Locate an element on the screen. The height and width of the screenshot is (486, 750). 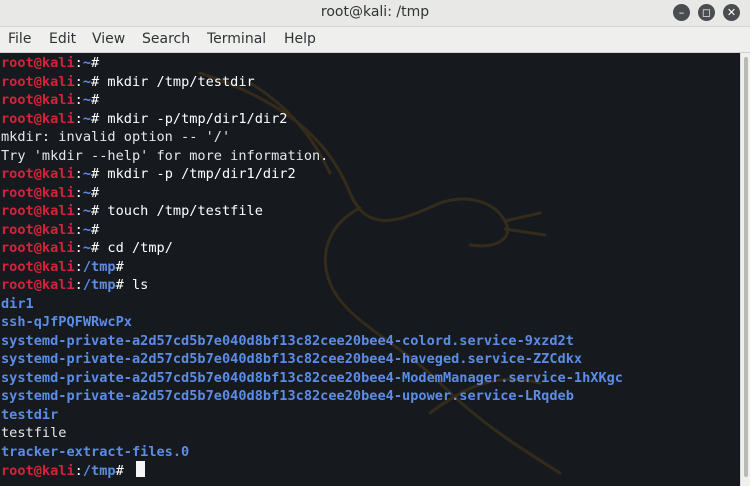
prompt-line: root@kali:~# mkdir /tmp/testdir is located at coordinates (312, 82).